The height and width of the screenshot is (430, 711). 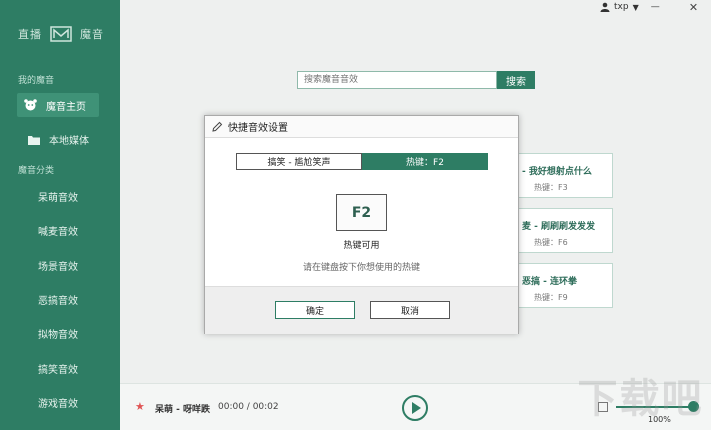 What do you see at coordinates (550, 282) in the screenshot?
I see `sound-card-title: 恶搞 - 连环拳` at bounding box center [550, 282].